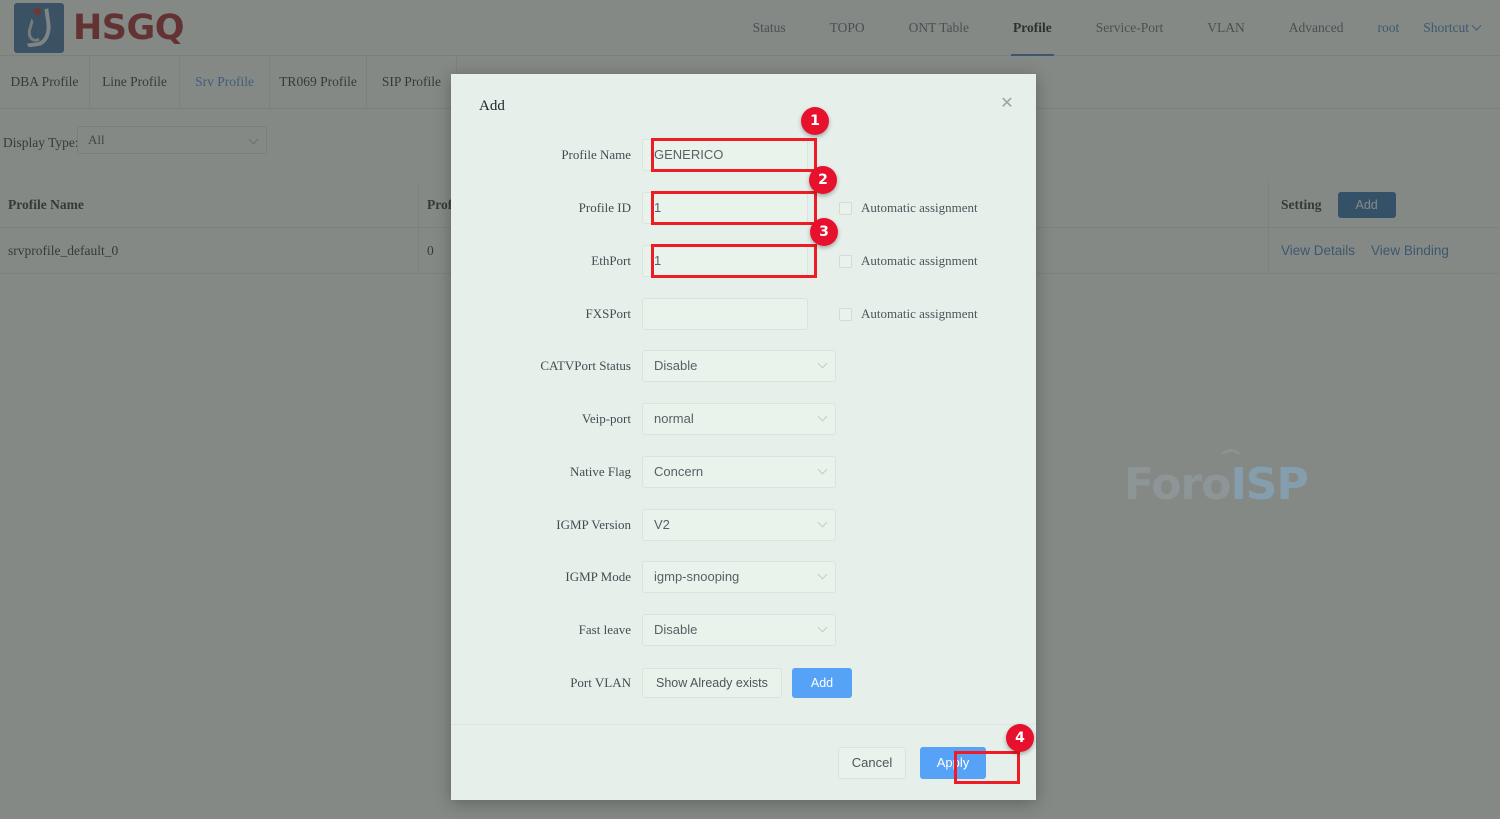  What do you see at coordinates (492, 106) in the screenshot?
I see `dialog-title: Add` at bounding box center [492, 106].